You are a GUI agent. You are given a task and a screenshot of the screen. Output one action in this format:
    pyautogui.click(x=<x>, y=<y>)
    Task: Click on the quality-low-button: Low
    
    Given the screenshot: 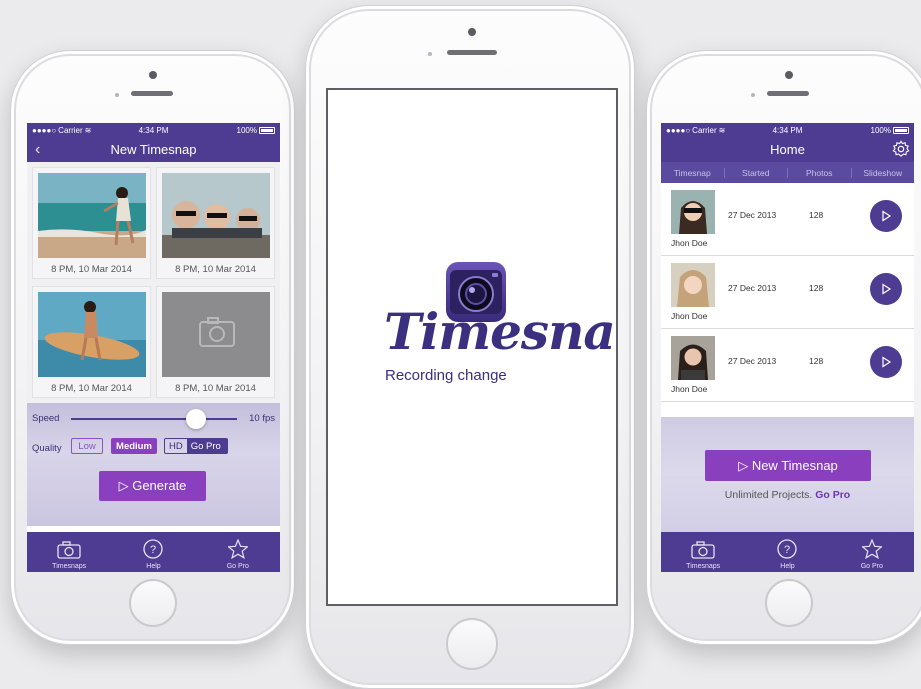 What is the action you would take?
    pyautogui.click(x=87, y=446)
    